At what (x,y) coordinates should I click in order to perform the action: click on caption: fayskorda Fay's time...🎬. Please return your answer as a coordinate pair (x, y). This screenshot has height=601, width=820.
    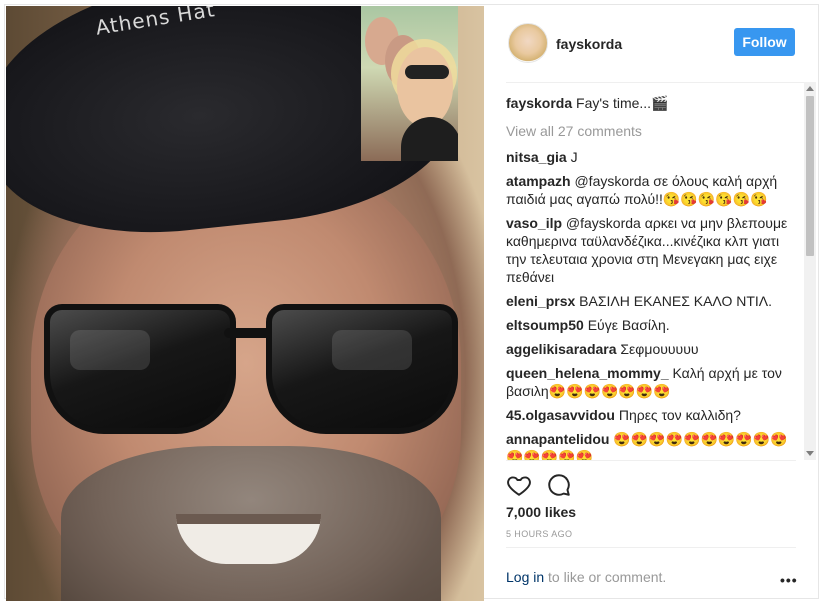
    Looking at the image, I should click on (651, 103).